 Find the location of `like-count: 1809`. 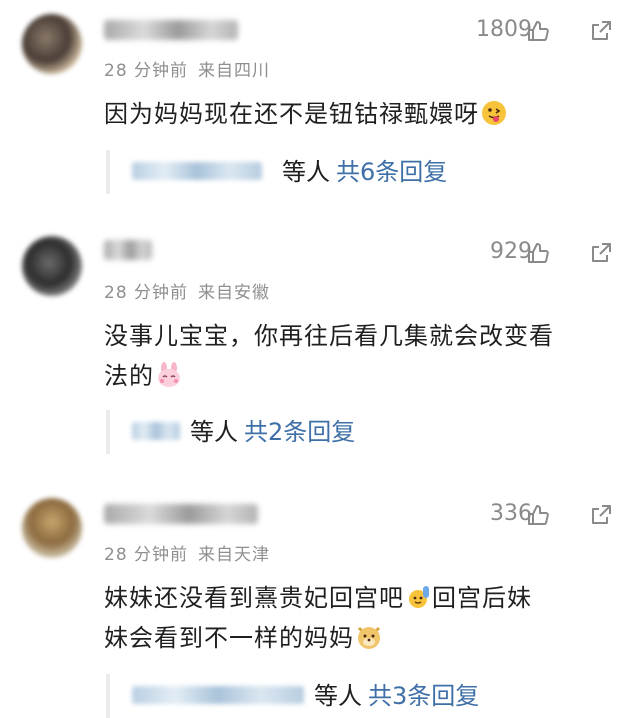

like-count: 1809 is located at coordinates (504, 29).